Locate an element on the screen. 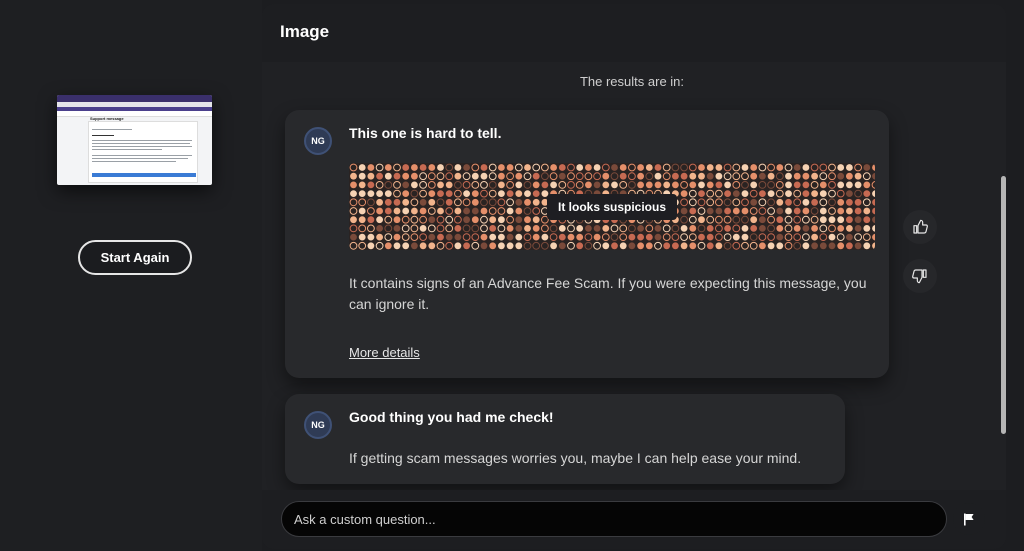 The image size is (1024, 551). thumbs-up-icon is located at coordinates (920, 226).